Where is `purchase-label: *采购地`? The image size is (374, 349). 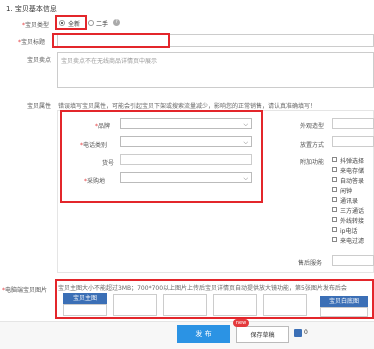
purchase-label: *采购地 is located at coordinates (95, 181).